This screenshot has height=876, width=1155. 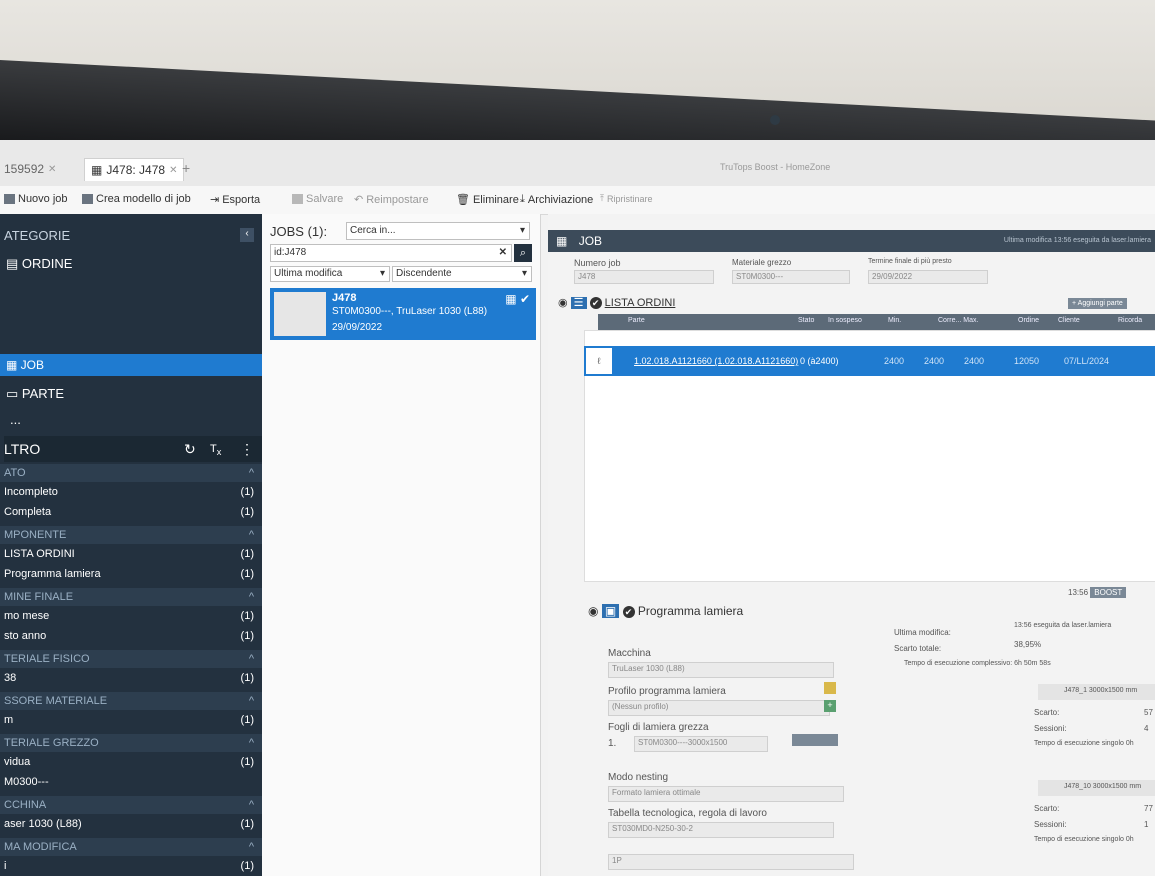 What do you see at coordinates (330, 274) in the screenshot?
I see `sort-field-select: Ultima modifica ▾` at bounding box center [330, 274].